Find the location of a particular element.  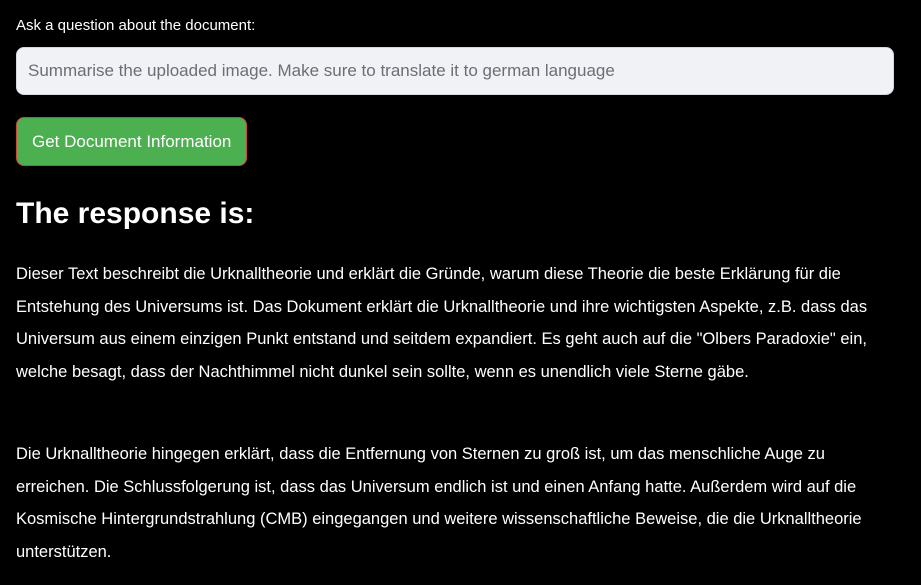

question-input is located at coordinates (455, 71).